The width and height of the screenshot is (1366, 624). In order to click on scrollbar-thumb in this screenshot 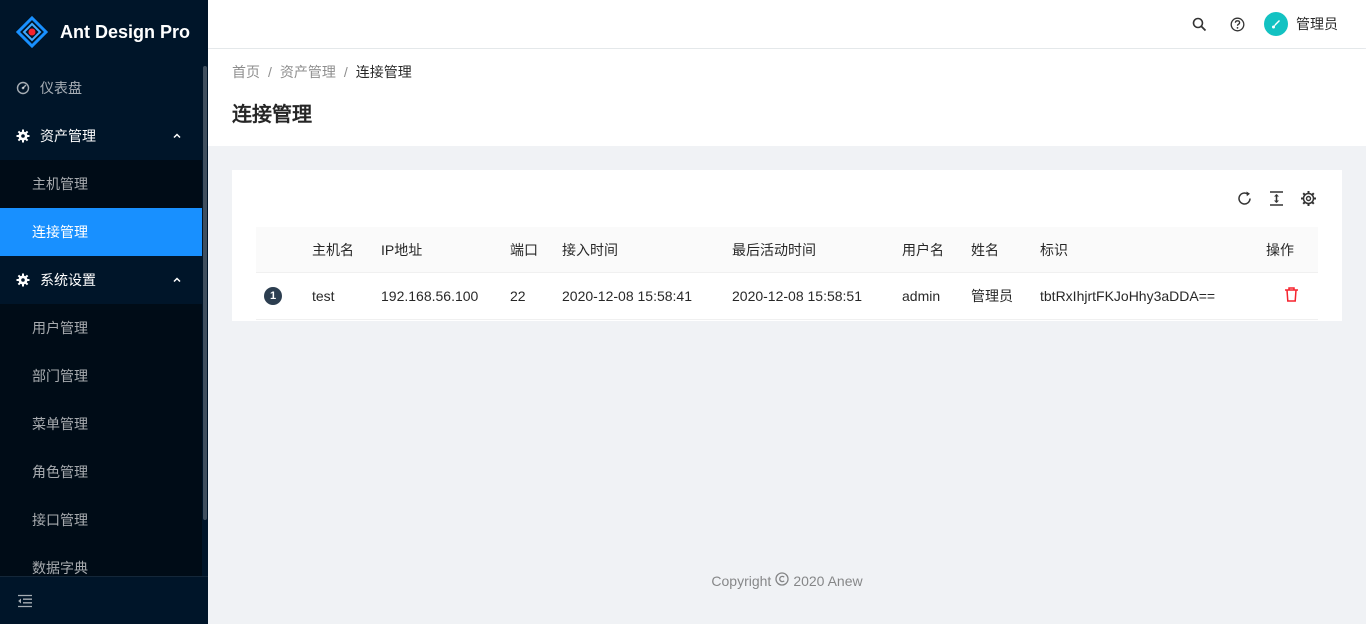, I will do `click(205, 293)`.